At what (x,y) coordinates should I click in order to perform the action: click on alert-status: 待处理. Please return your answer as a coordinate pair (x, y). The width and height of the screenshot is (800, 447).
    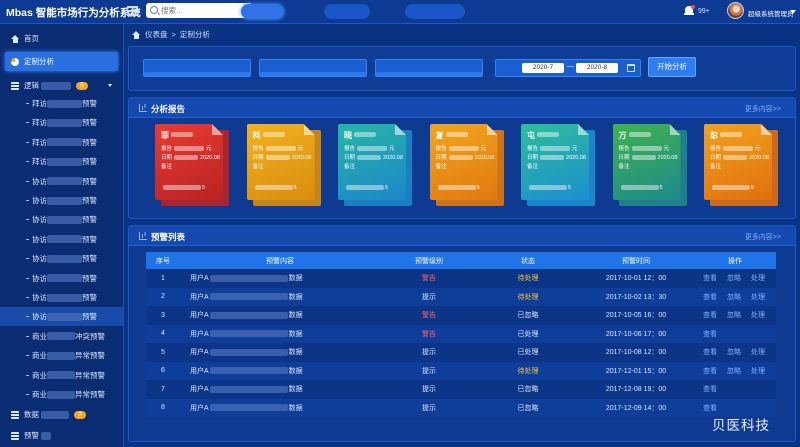
    Looking at the image, I should click on (528, 297).